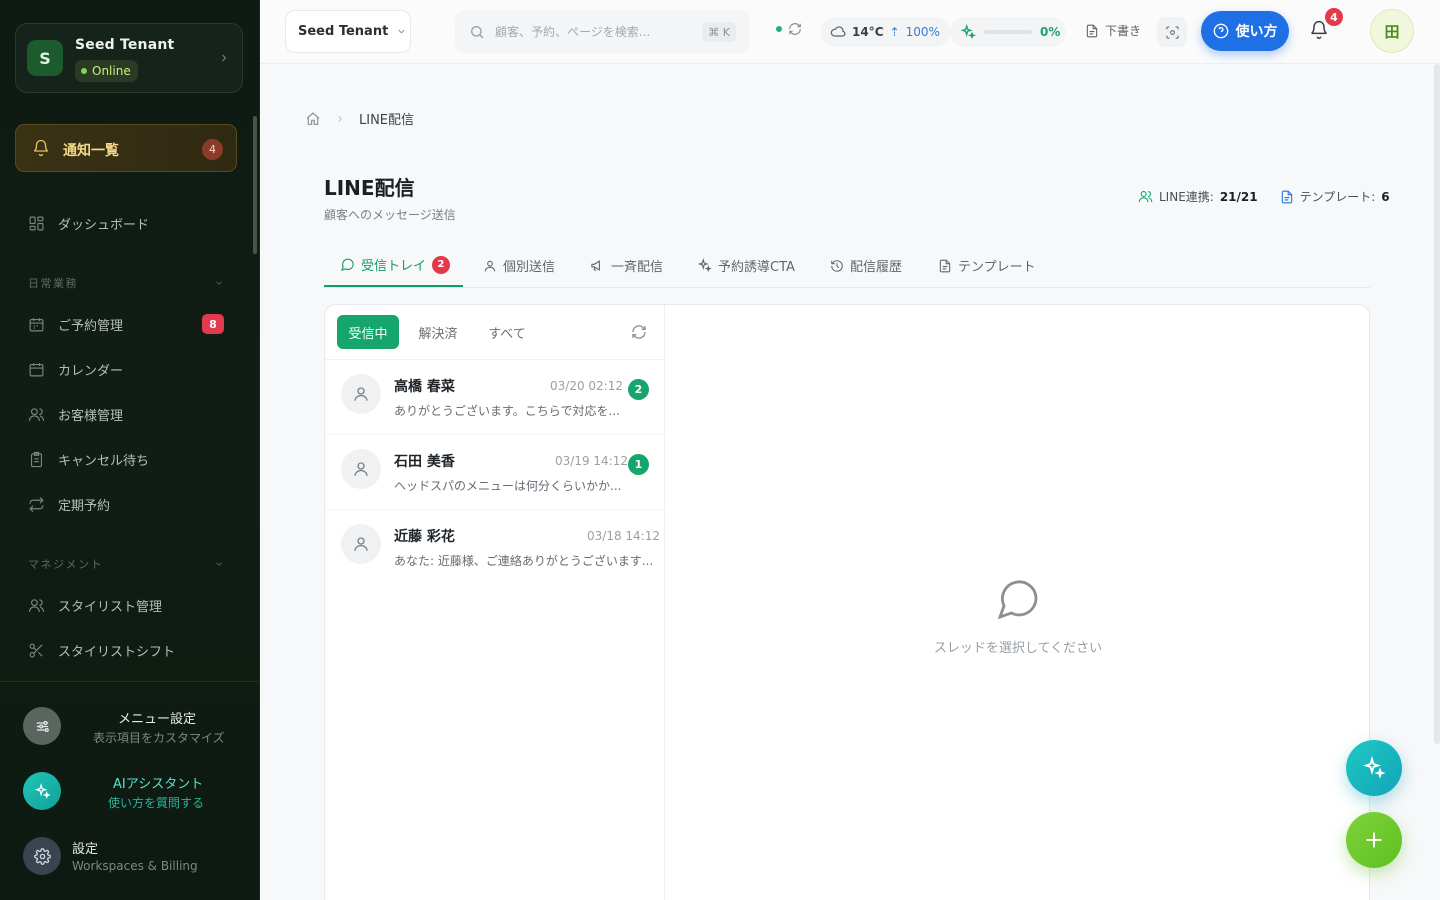 This screenshot has width=1440, height=900. What do you see at coordinates (424, 537) in the screenshot?
I see `thread-name: 近藤 彩花` at bounding box center [424, 537].